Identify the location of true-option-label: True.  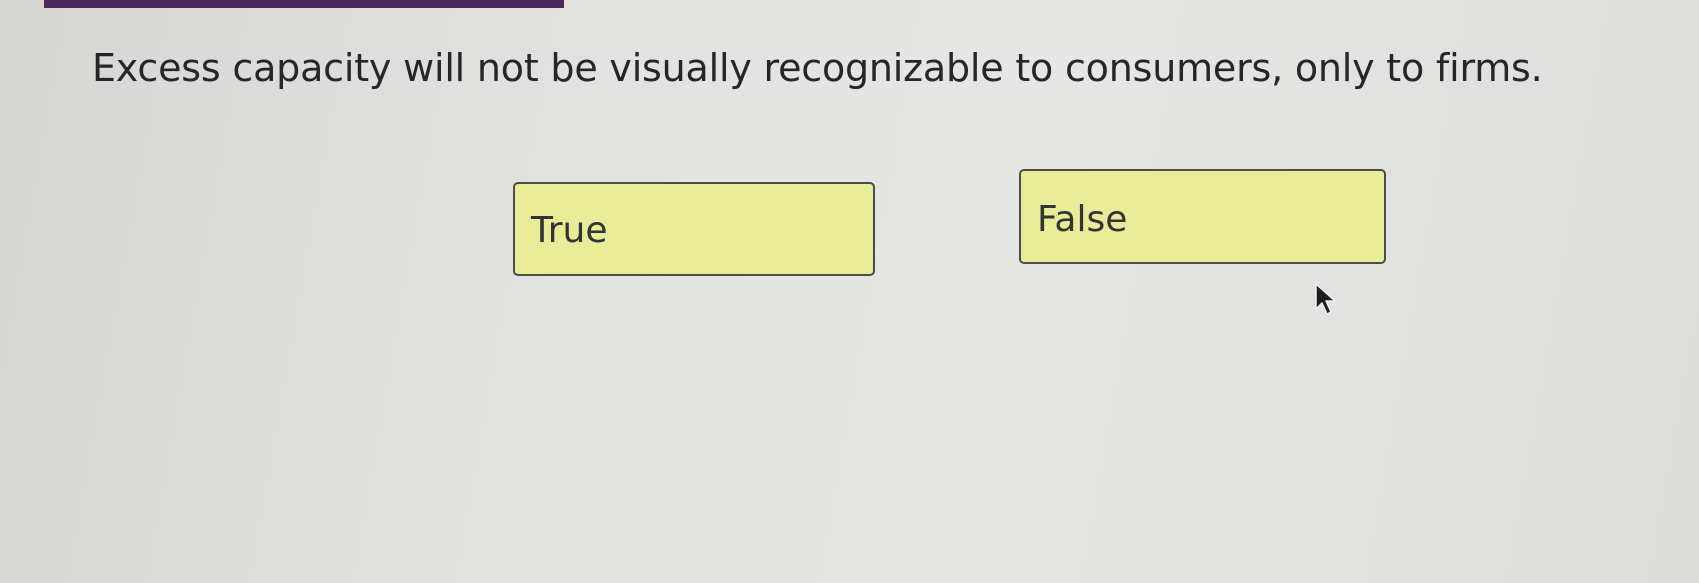
(569, 230).